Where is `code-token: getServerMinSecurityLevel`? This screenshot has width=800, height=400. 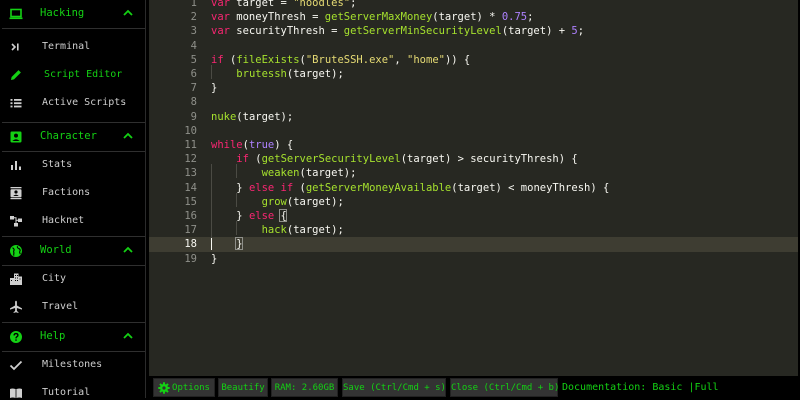
code-token: getServerMinSecurityLevel is located at coordinates (422, 31).